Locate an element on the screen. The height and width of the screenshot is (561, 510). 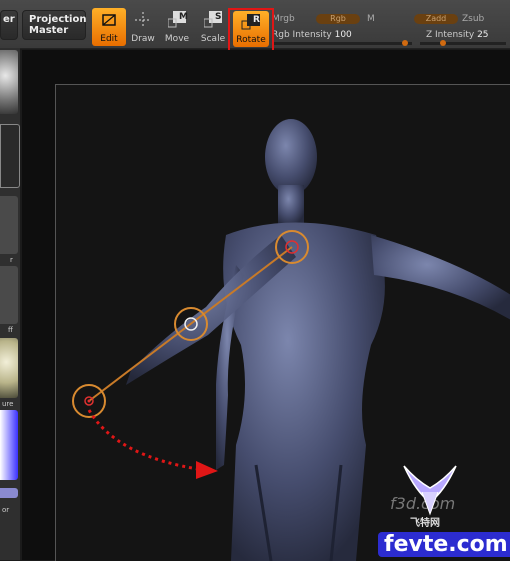
edit-icon is located at coordinates (109, 20).